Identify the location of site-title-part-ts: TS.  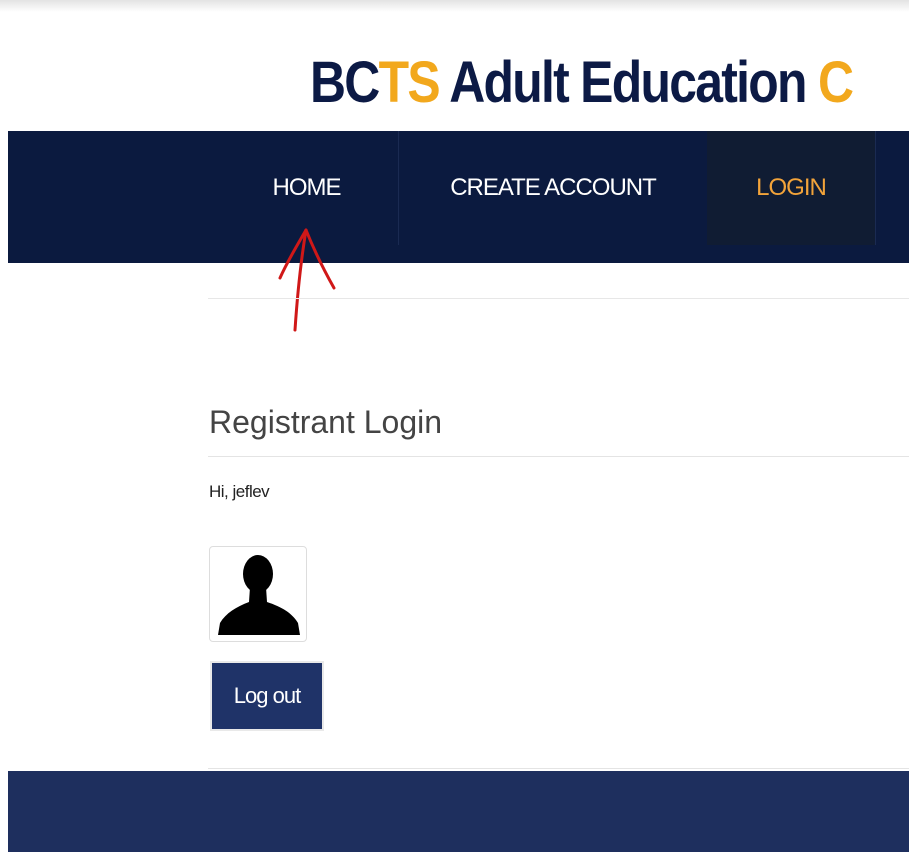
(409, 82).